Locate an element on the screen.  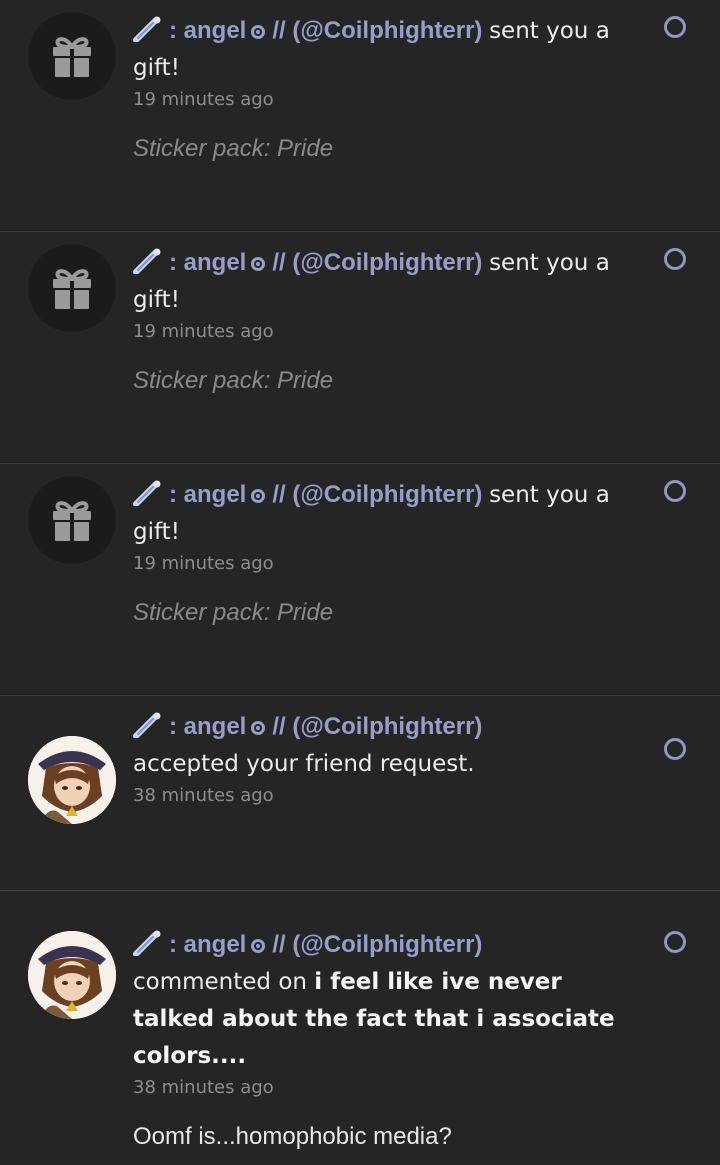
notification-action: accepted your friend request. is located at coordinates (304, 764).